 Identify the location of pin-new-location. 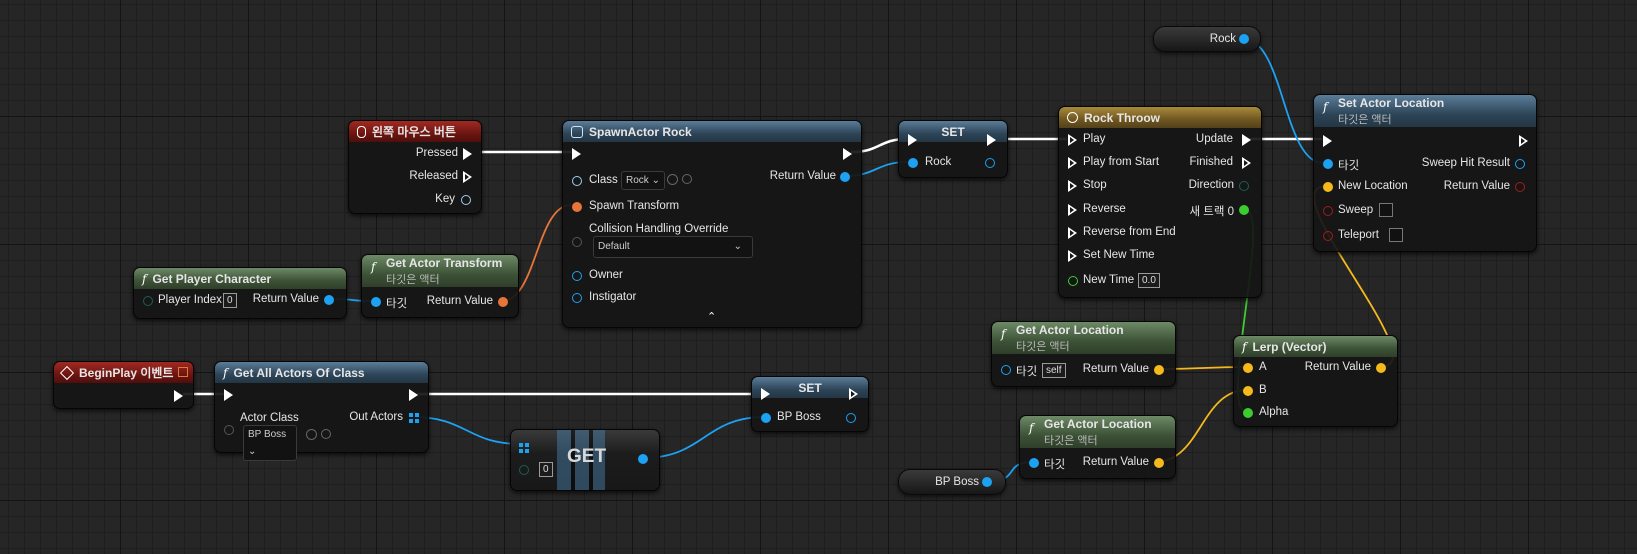
(1328, 187).